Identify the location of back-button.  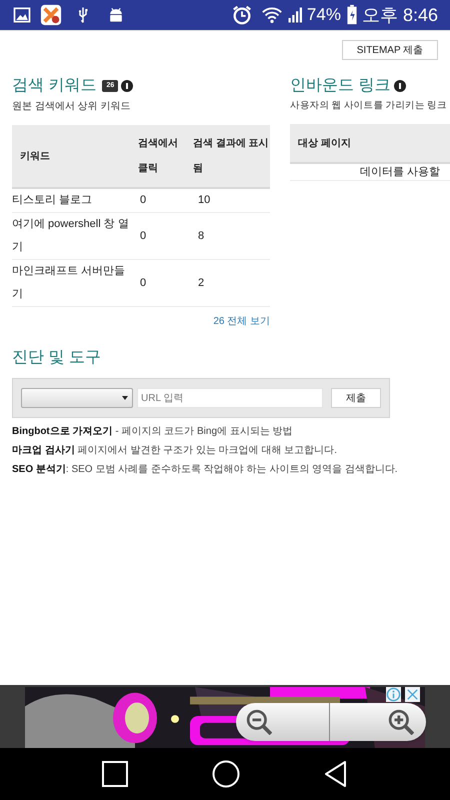
(335, 774).